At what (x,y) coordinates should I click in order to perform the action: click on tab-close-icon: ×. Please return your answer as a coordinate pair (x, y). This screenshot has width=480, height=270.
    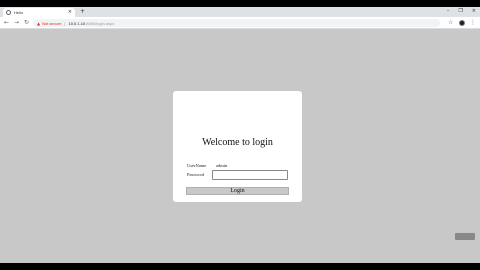
    Looking at the image, I should click on (70, 12).